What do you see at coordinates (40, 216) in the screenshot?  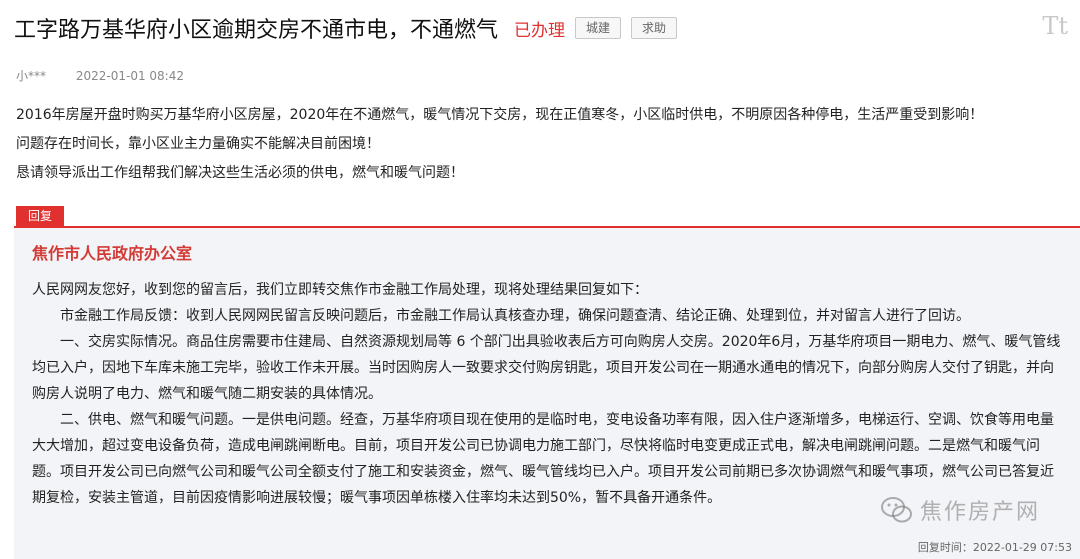 I see `reply-badge: 回复` at bounding box center [40, 216].